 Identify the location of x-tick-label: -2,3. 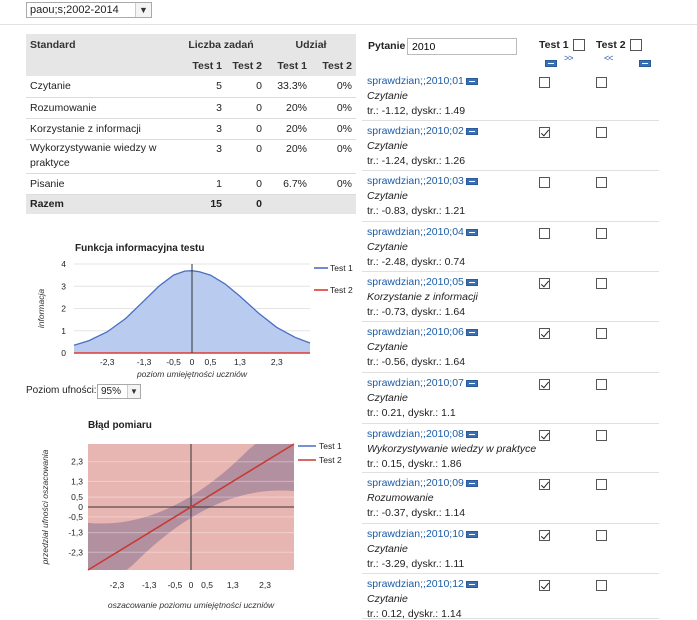
(107, 362).